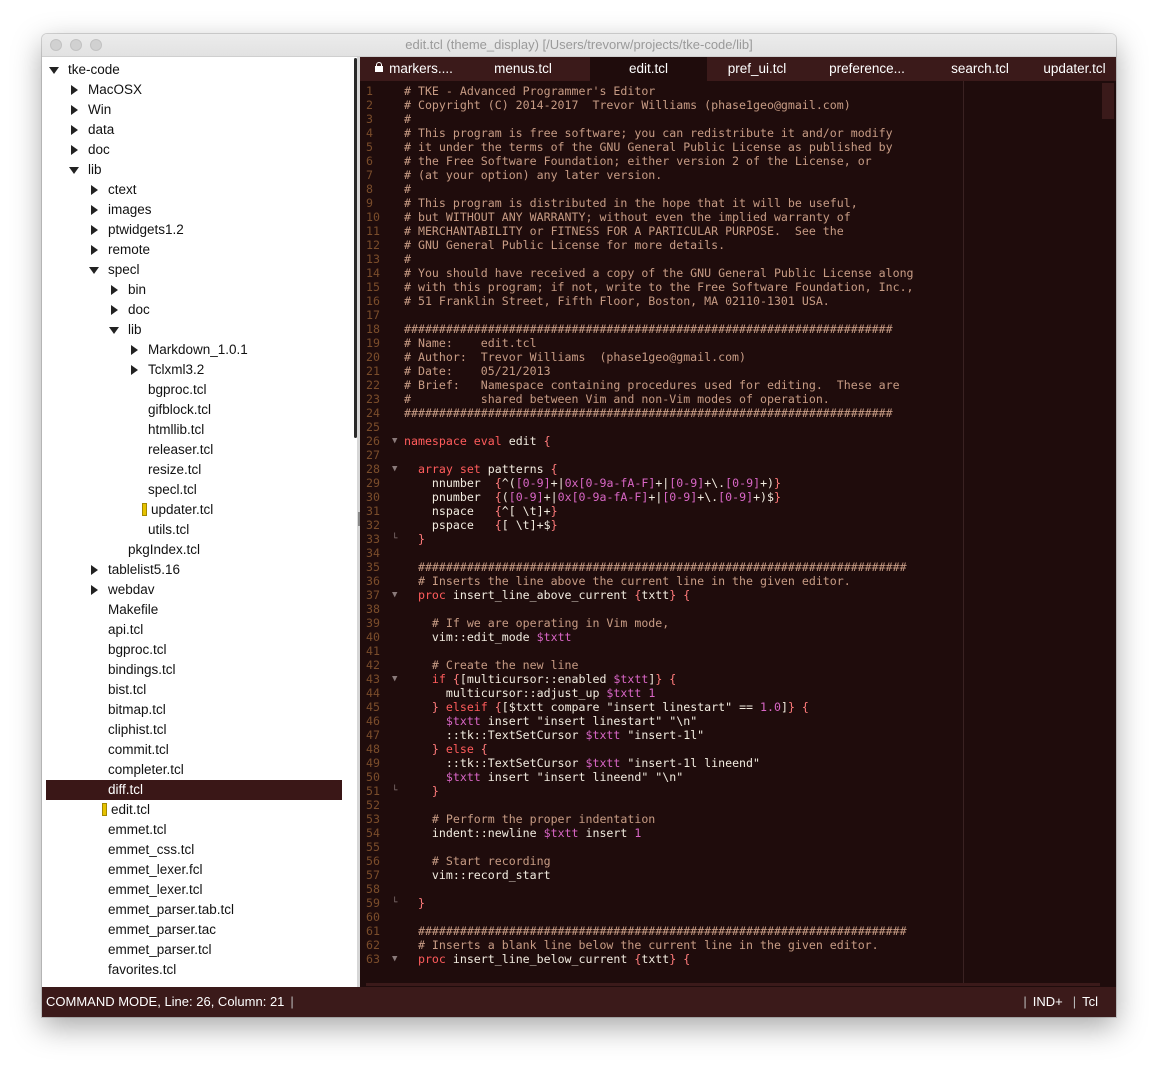  What do you see at coordinates (1048, 1001) in the screenshot?
I see `indent-mode-indicator: IND+` at bounding box center [1048, 1001].